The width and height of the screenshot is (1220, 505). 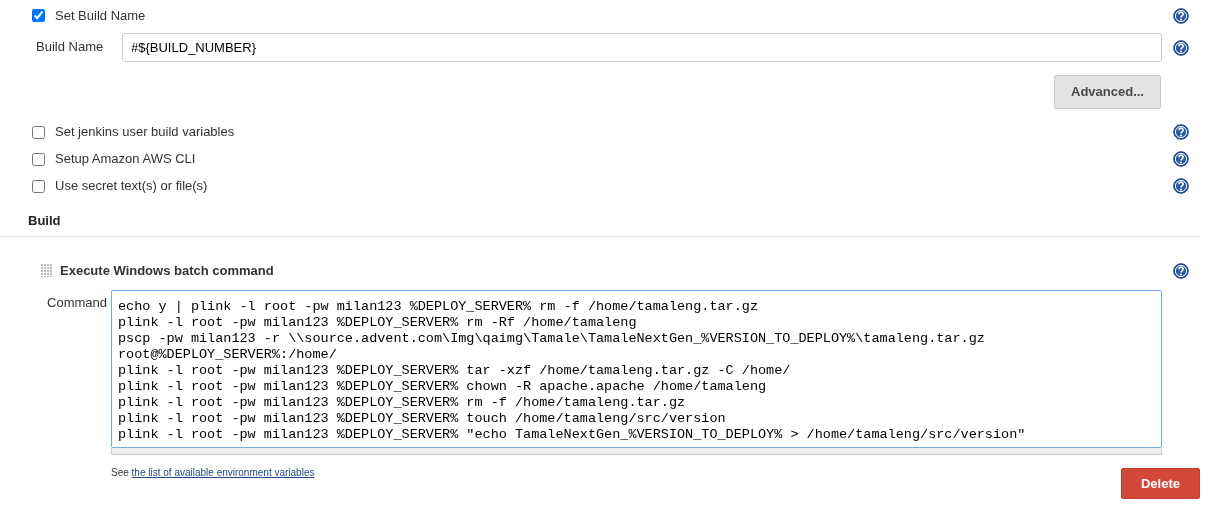 I want to click on drag-handle-icon, so click(x=46, y=270).